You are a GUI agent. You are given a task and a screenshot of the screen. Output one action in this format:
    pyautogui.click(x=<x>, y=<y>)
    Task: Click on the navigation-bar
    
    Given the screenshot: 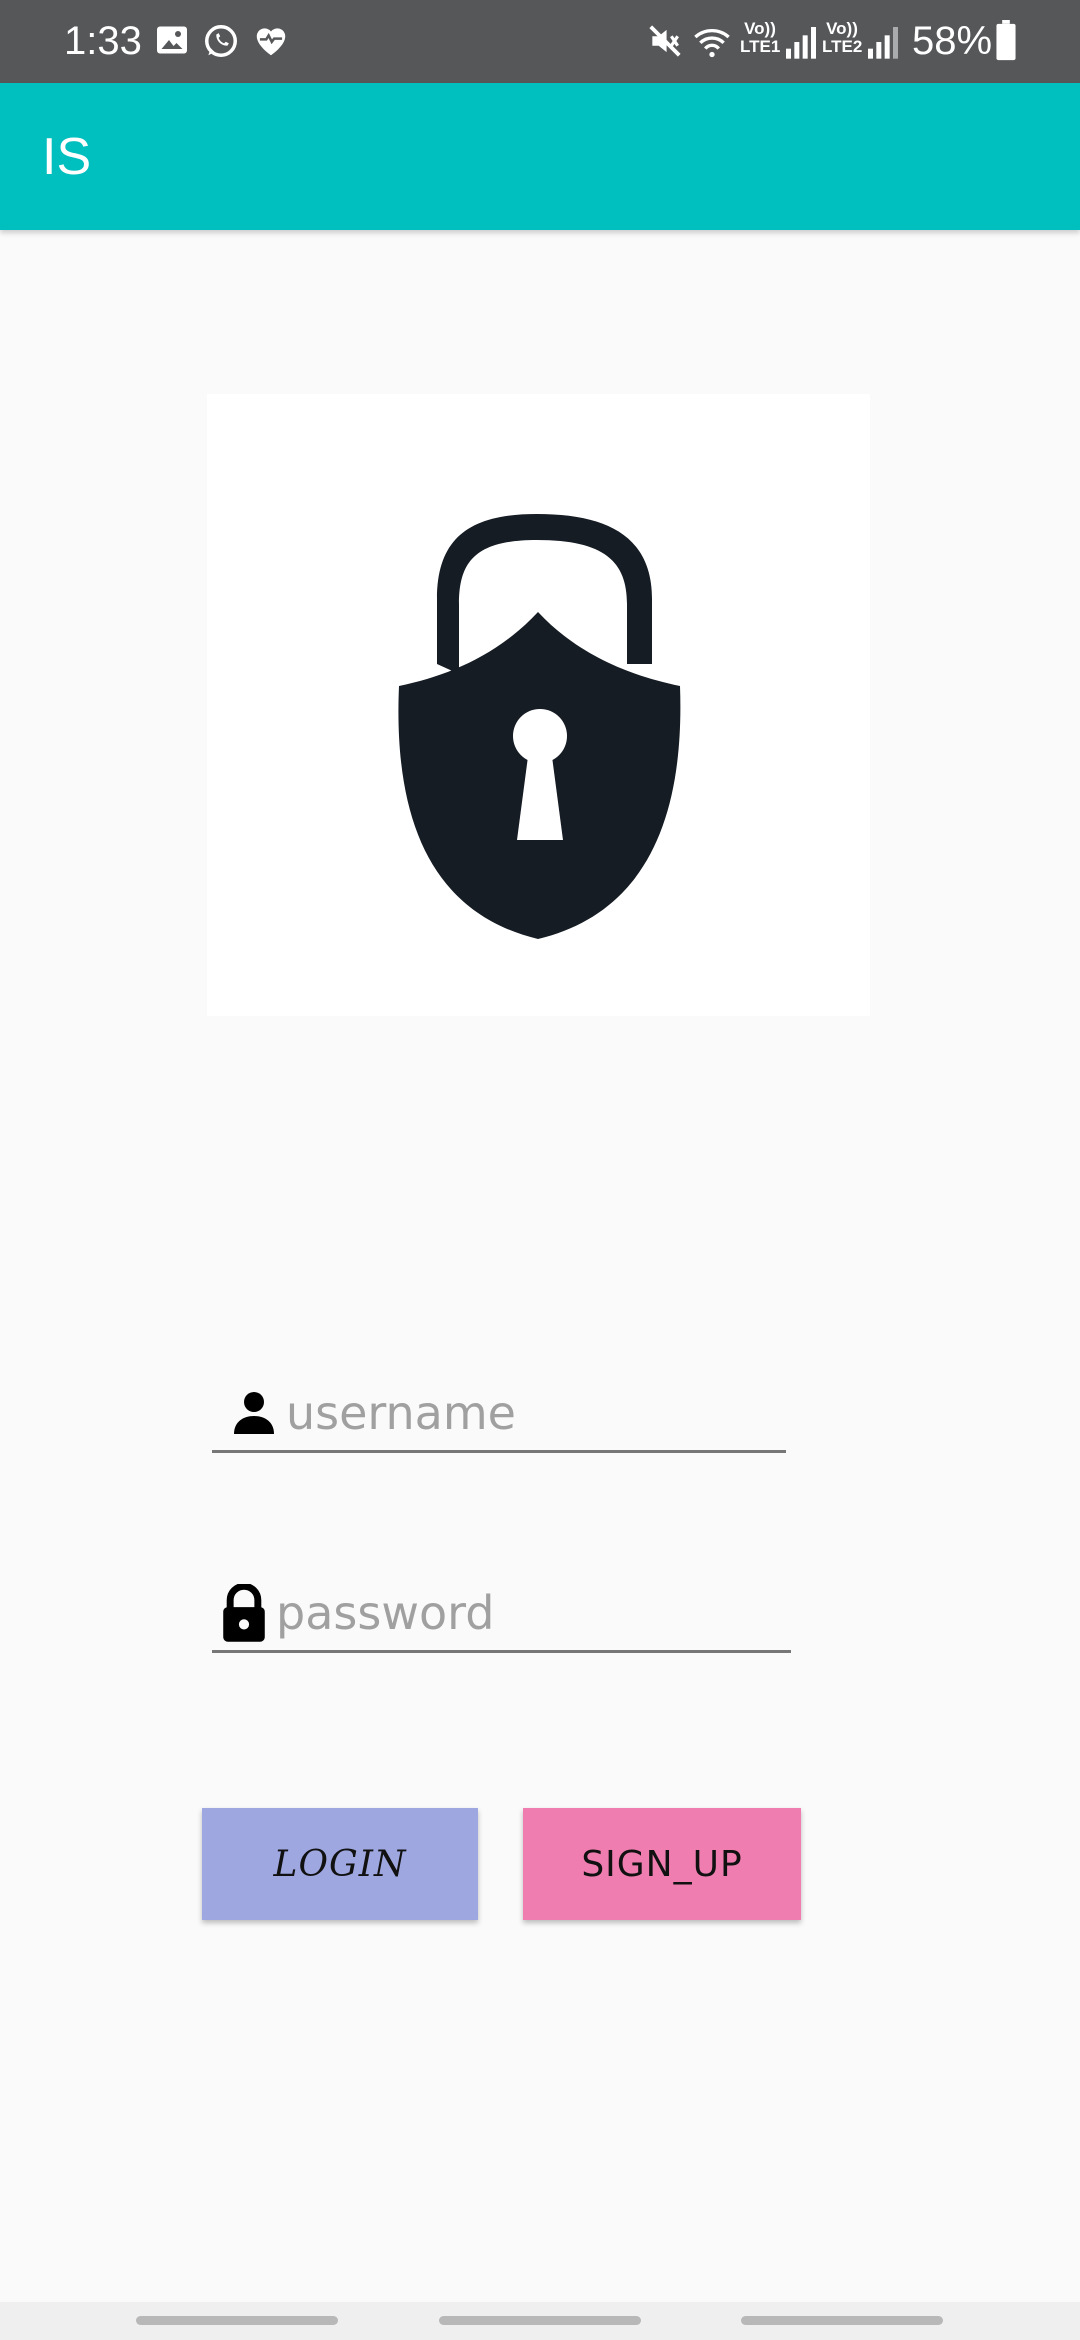 What is the action you would take?
    pyautogui.click(x=540, y=2321)
    